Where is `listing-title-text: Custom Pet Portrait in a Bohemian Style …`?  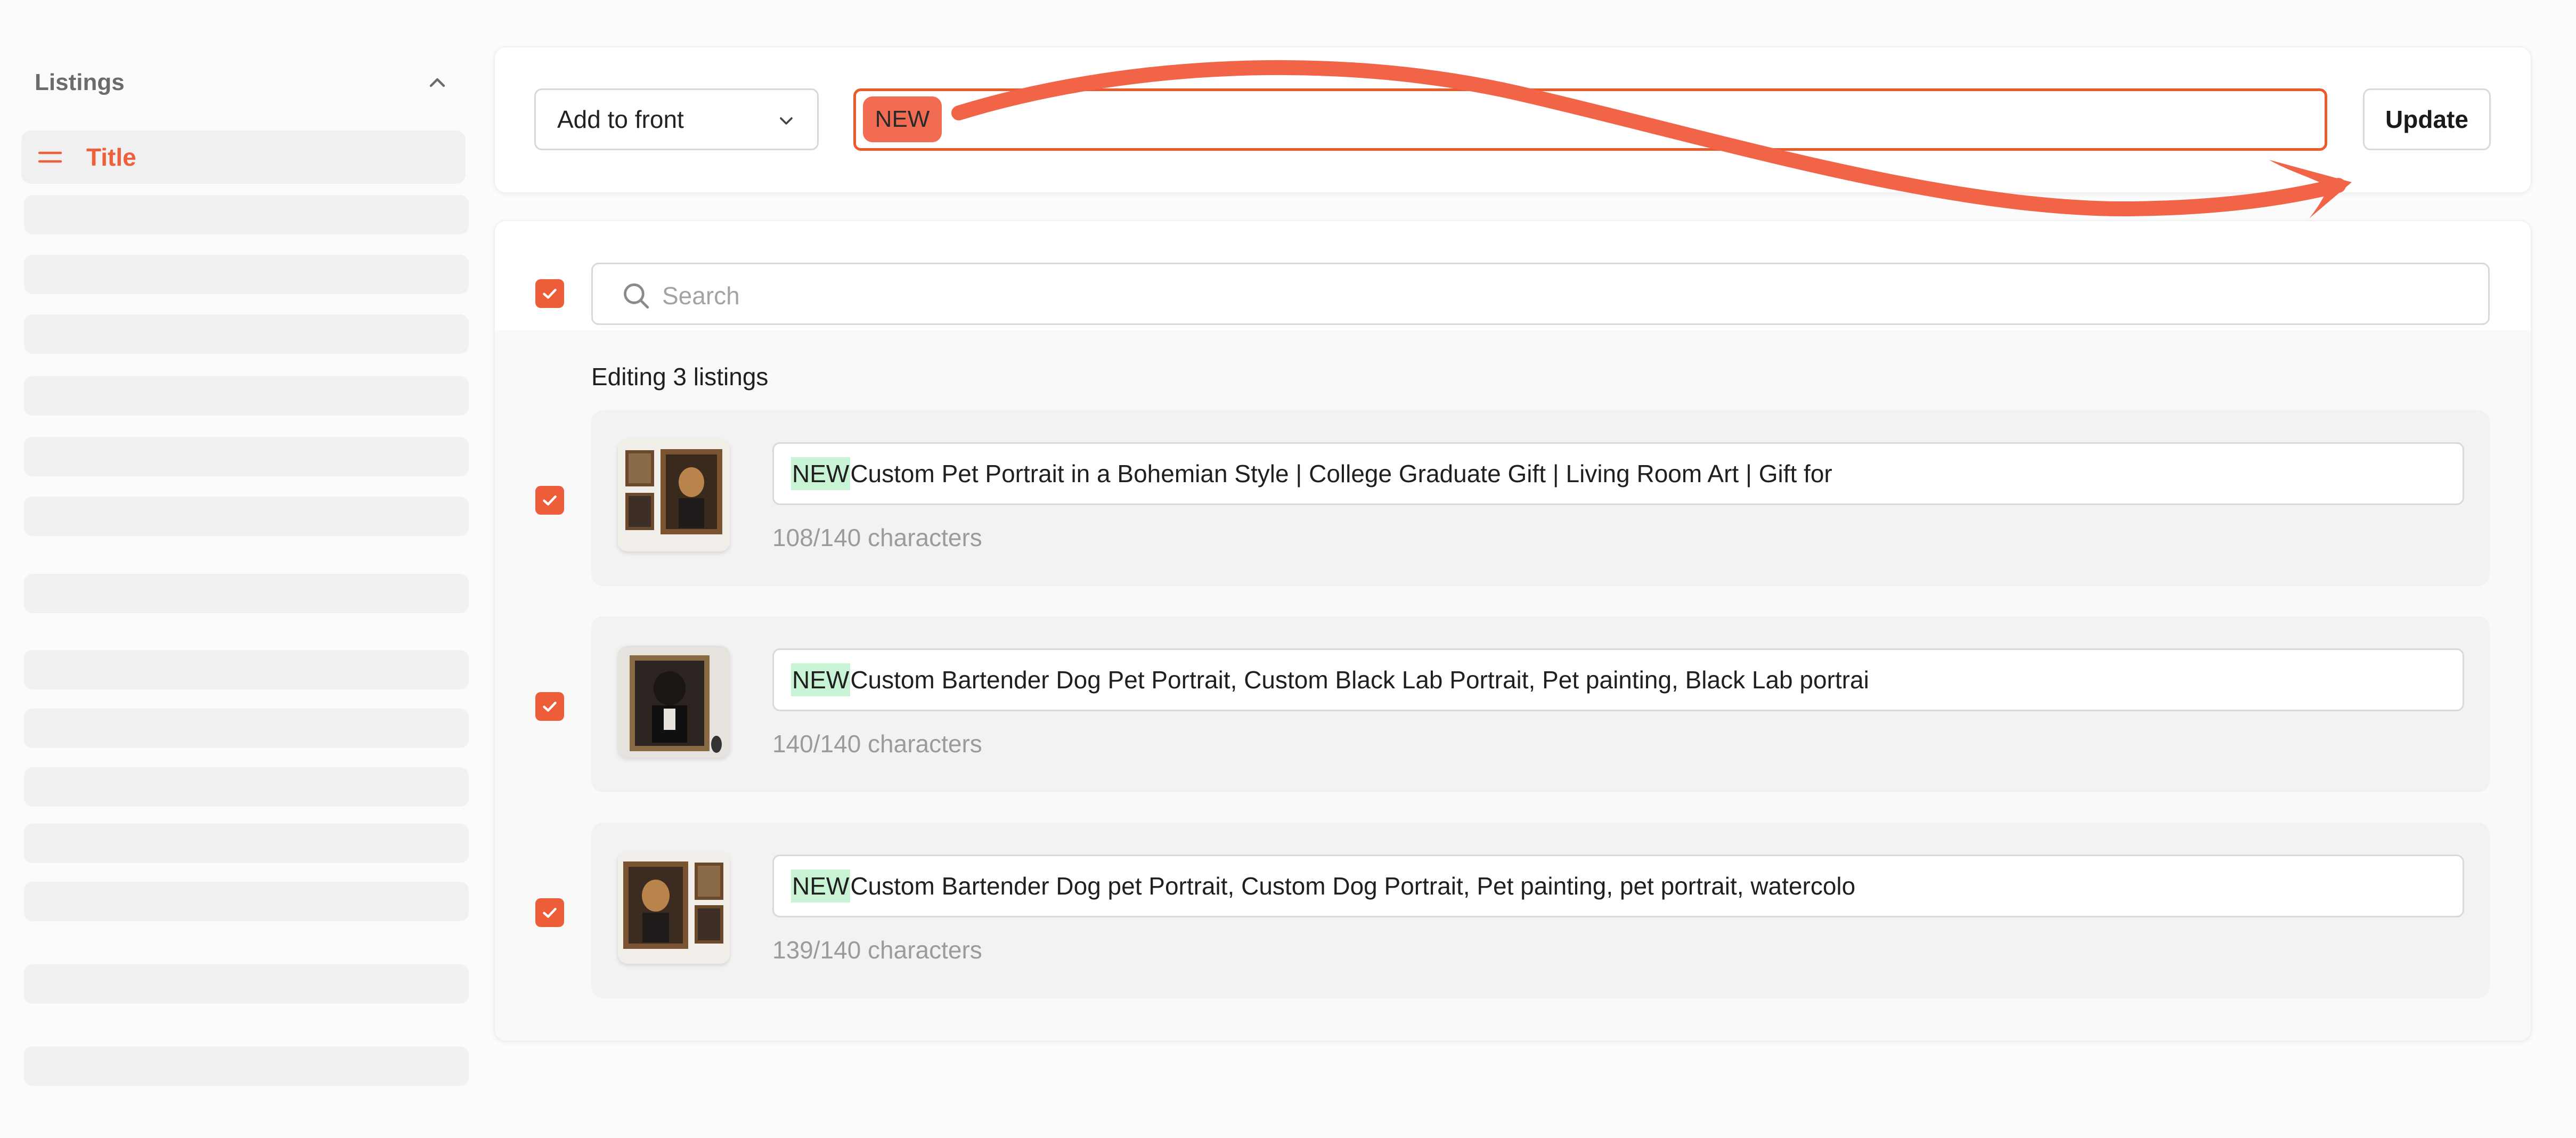
listing-title-text: Custom Pet Portrait in a Bohemian Style … is located at coordinates (1341, 474).